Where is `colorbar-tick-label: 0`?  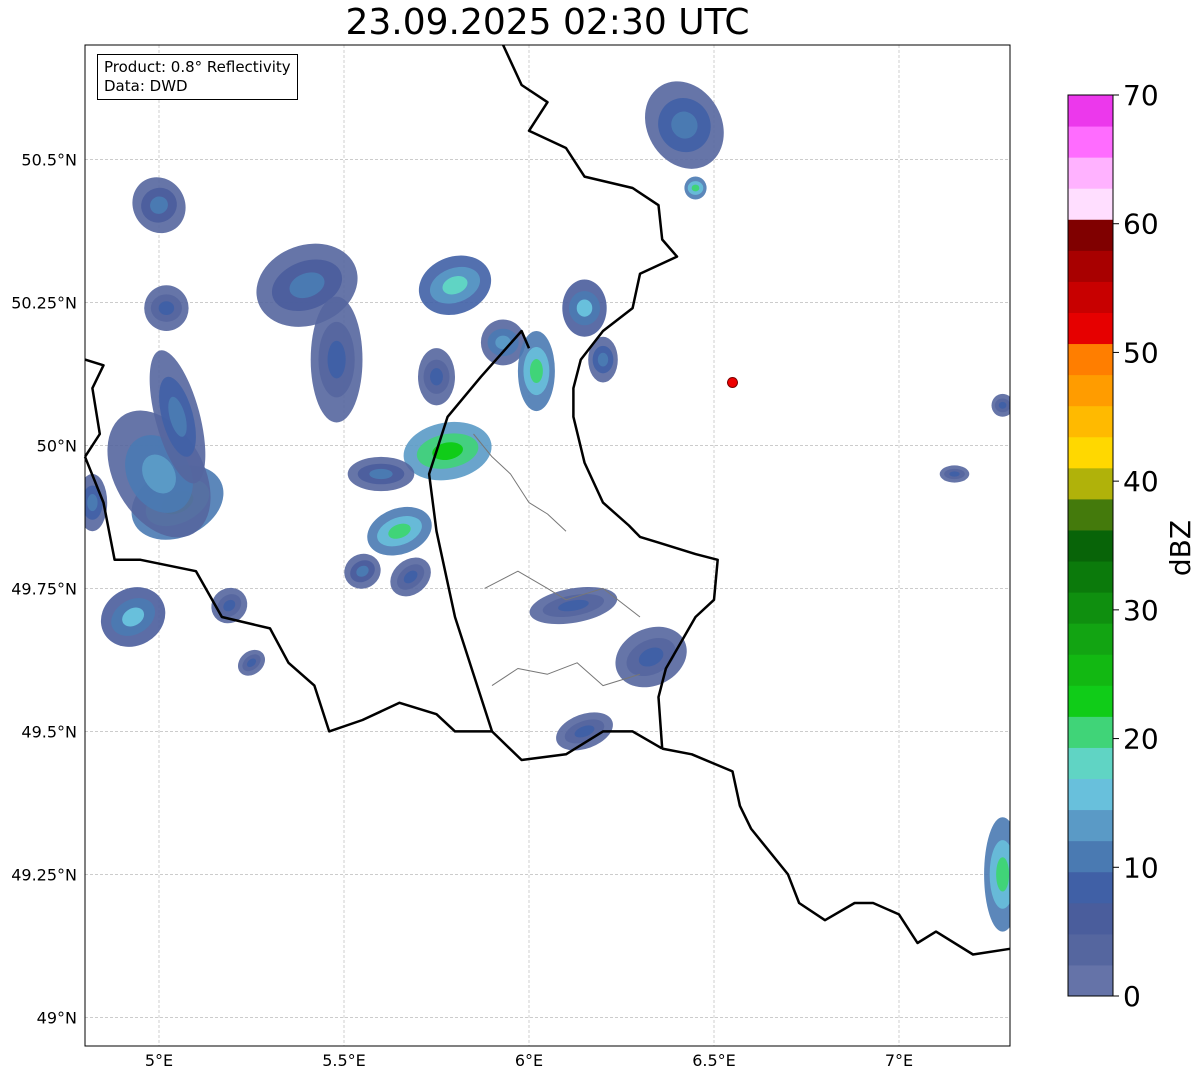 colorbar-tick-label: 0 is located at coordinates (1132, 996).